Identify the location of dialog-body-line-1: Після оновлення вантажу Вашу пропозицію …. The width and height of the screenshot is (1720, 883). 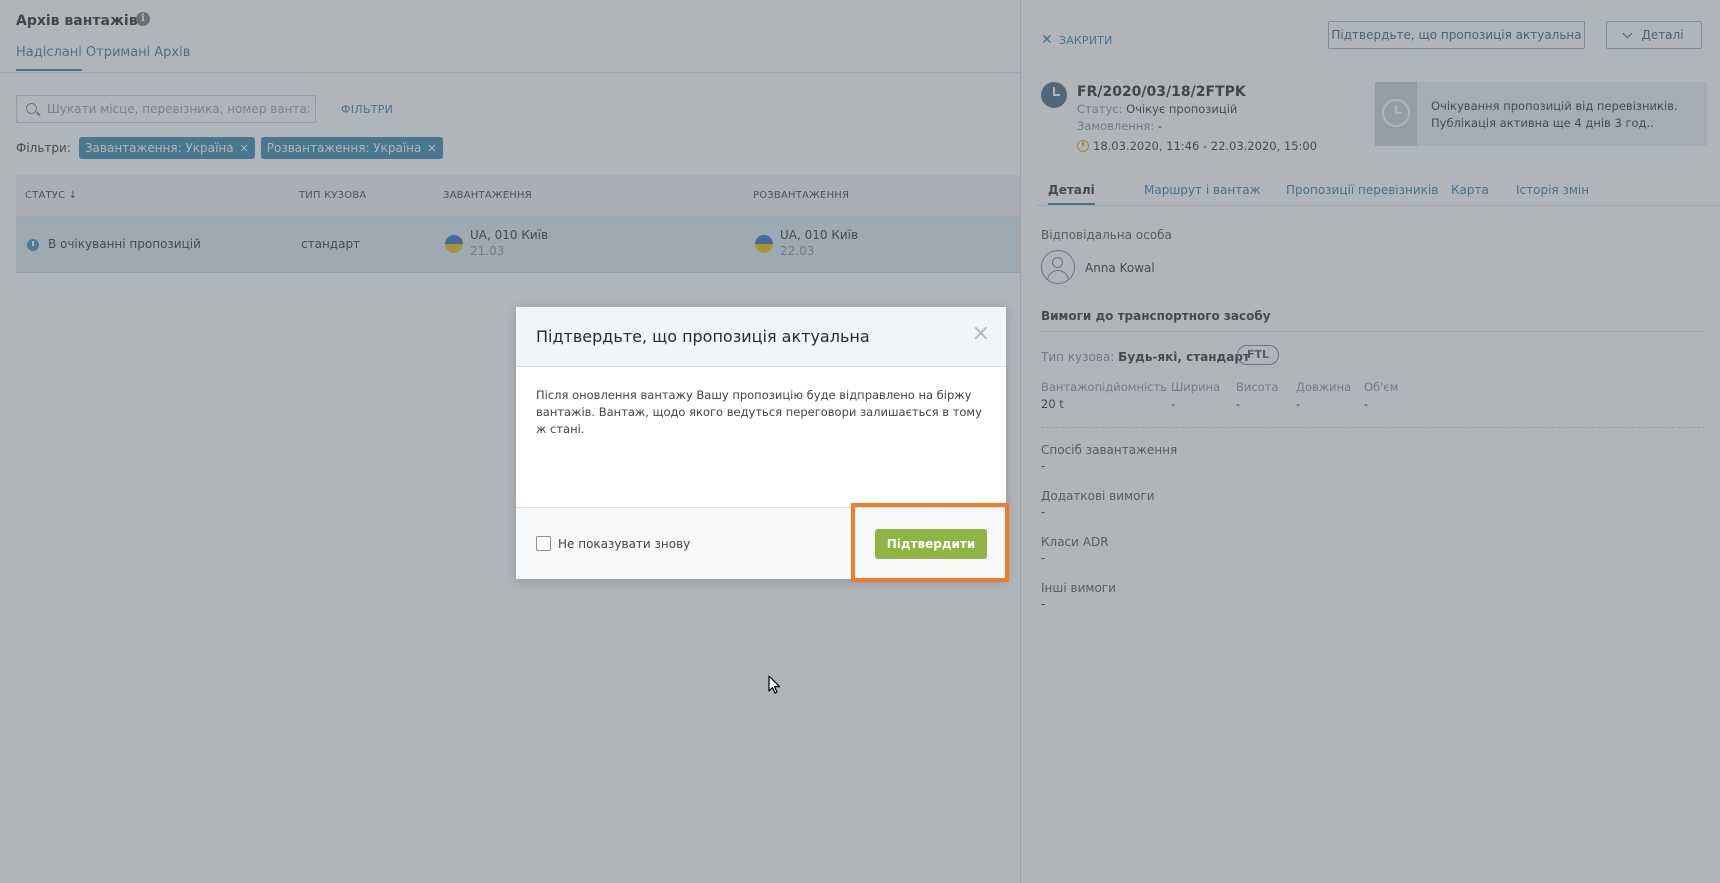
(754, 395).